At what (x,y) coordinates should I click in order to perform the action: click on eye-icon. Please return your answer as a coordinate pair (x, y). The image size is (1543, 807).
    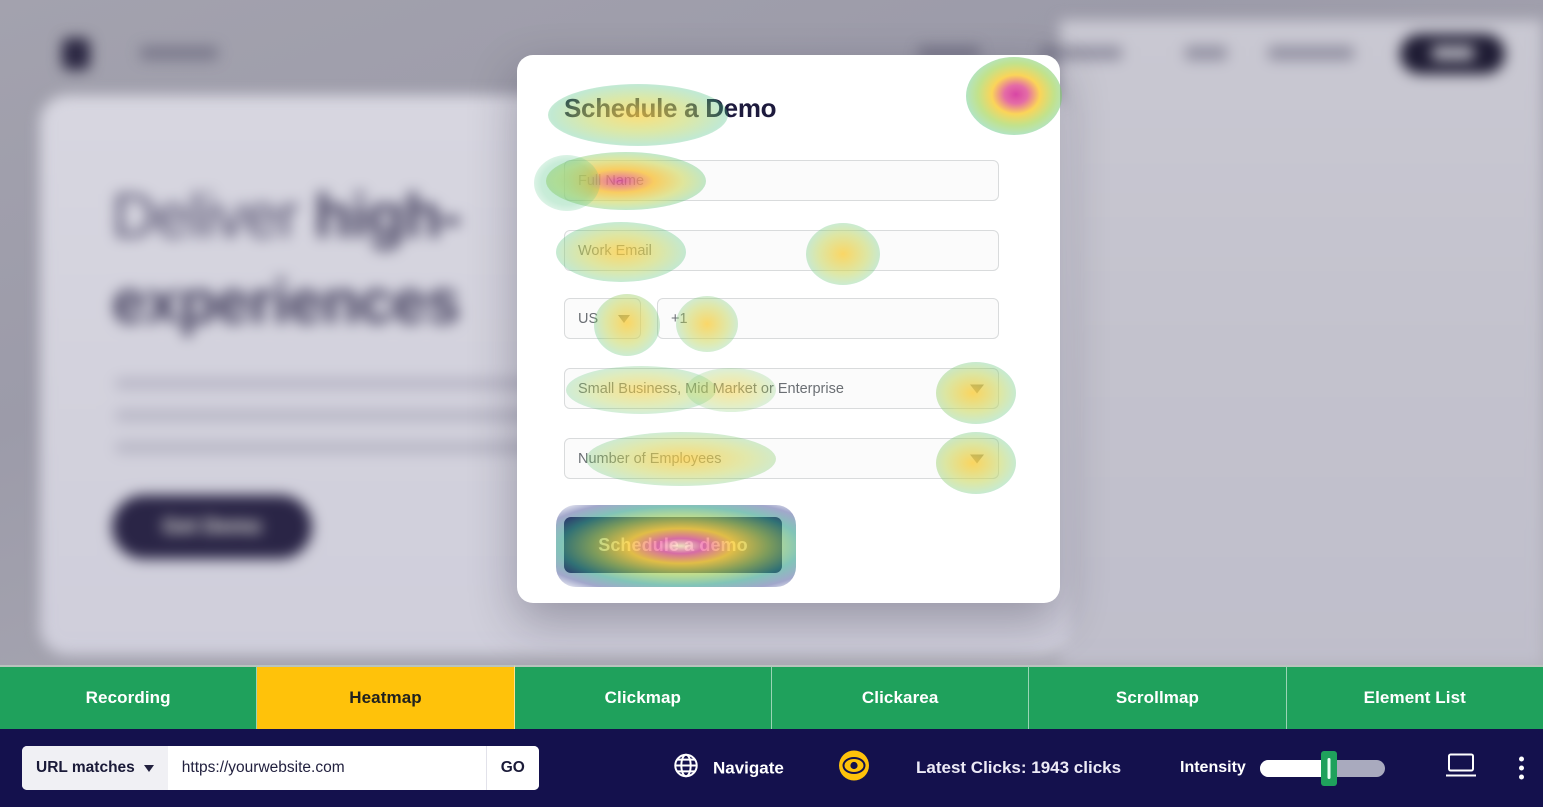
    Looking at the image, I should click on (854, 768).